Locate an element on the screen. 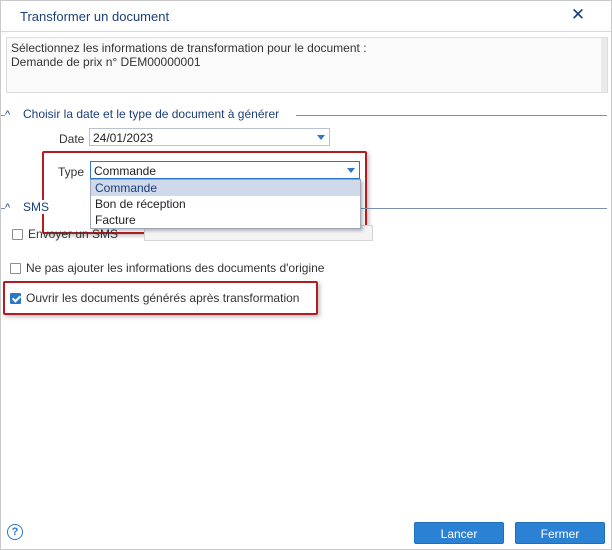 The height and width of the screenshot is (550, 612). type-option-commande: Commande is located at coordinates (225, 188).